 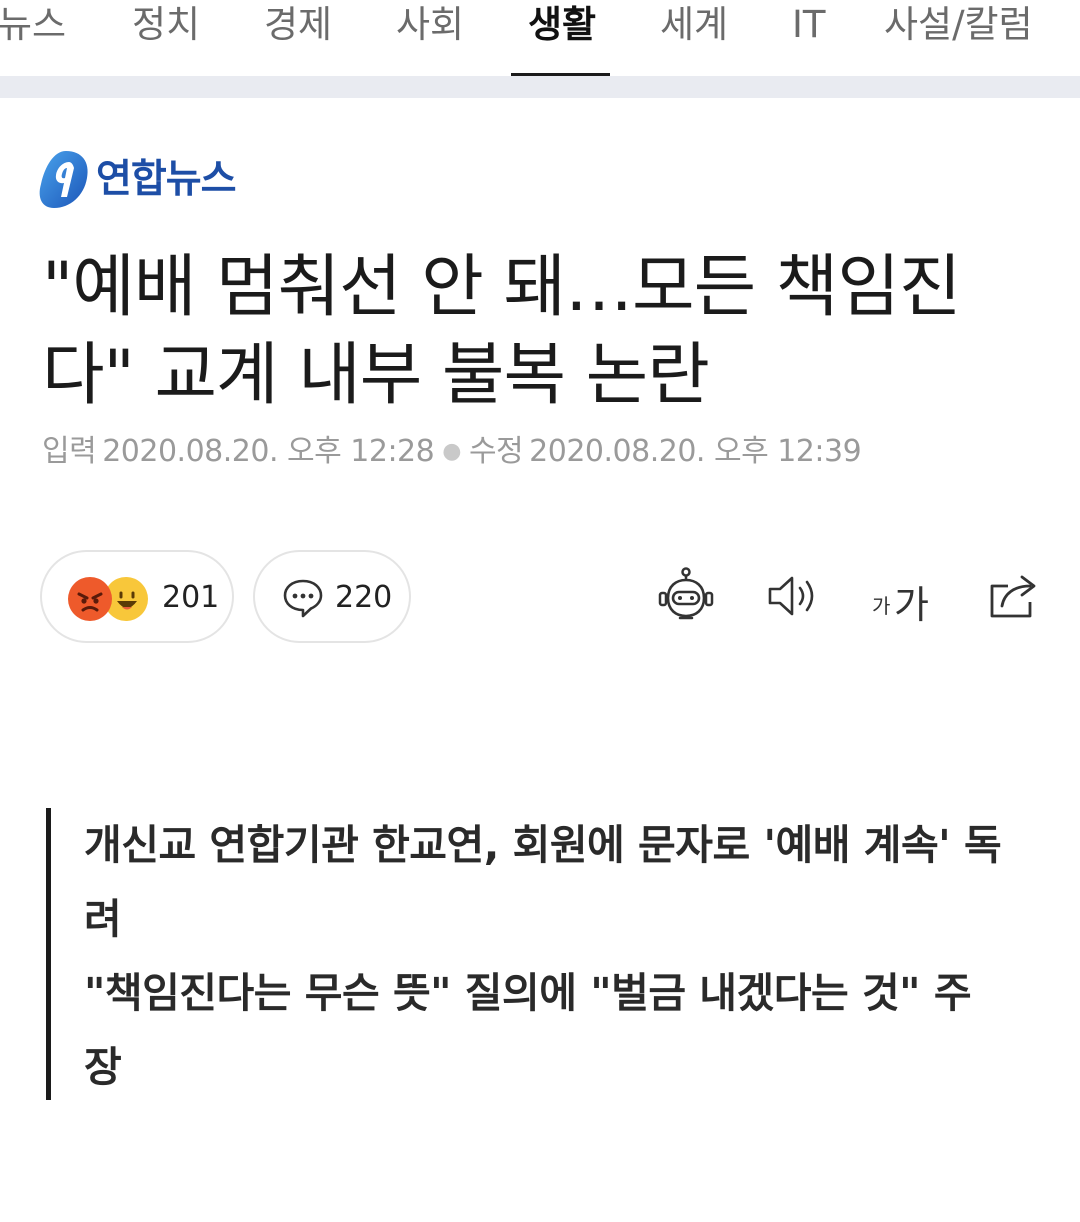 I want to click on font-size-button: 가 가, so click(x=905, y=599).